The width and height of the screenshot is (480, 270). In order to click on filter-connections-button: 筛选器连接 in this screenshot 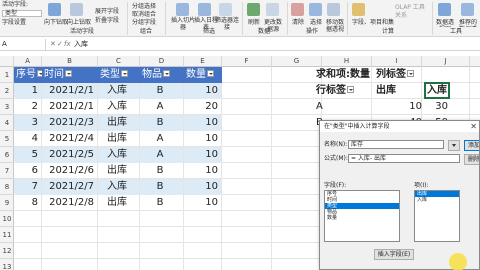, I will do `click(227, 24)`.